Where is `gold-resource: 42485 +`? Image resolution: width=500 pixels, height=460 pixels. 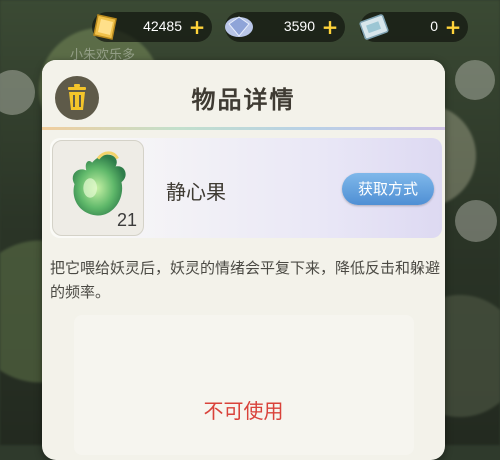 gold-resource: 42485 + is located at coordinates (152, 27).